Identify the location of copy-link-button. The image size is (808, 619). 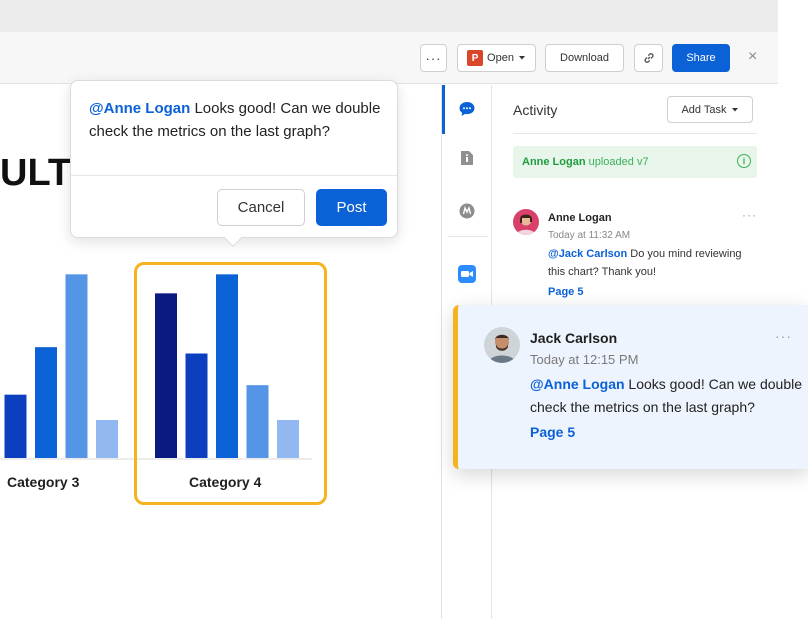
(648, 58).